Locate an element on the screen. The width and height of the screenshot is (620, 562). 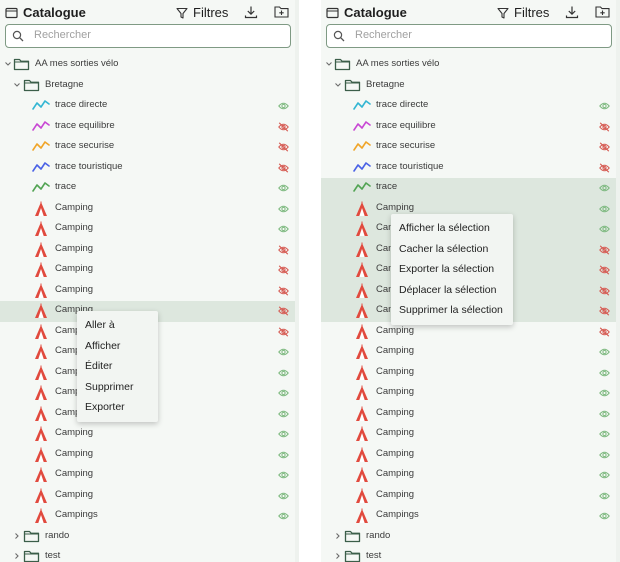
context-menu-item: Supprimer la sélection is located at coordinates (452, 310).